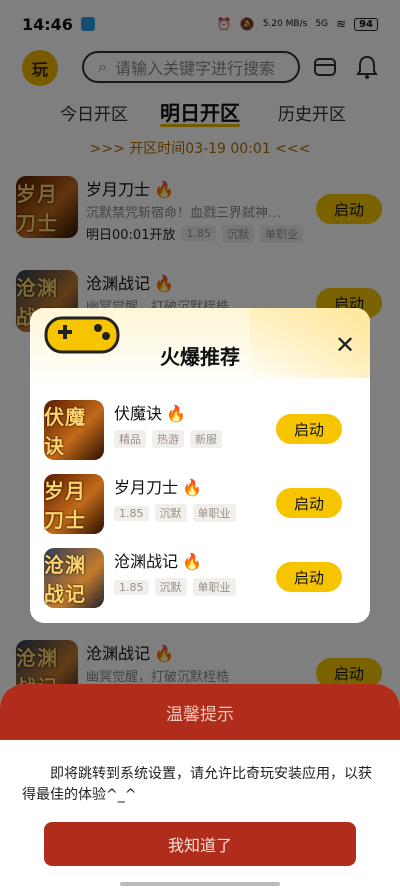 The width and height of the screenshot is (400, 889). Describe the element at coordinates (130, 439) in the screenshot. I see `tag: 精品` at that location.